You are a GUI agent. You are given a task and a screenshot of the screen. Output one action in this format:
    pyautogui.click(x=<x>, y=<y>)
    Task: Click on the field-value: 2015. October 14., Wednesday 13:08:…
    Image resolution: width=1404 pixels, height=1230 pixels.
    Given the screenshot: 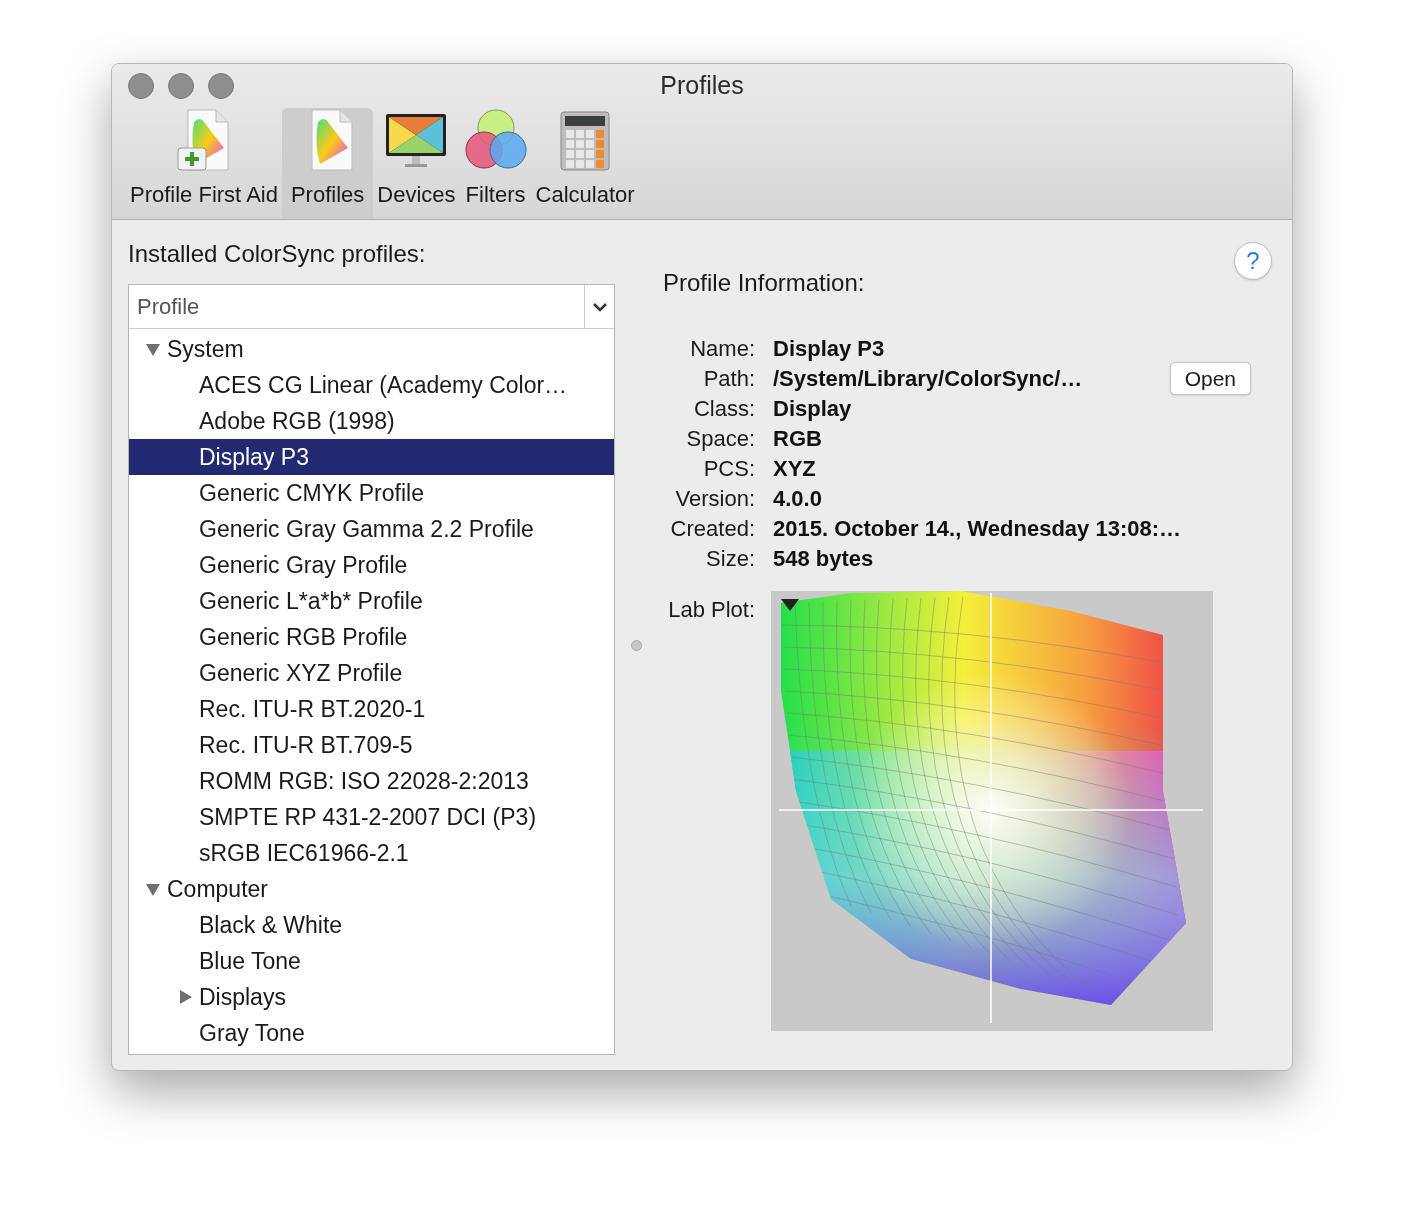 What is the action you would take?
    pyautogui.click(x=977, y=528)
    